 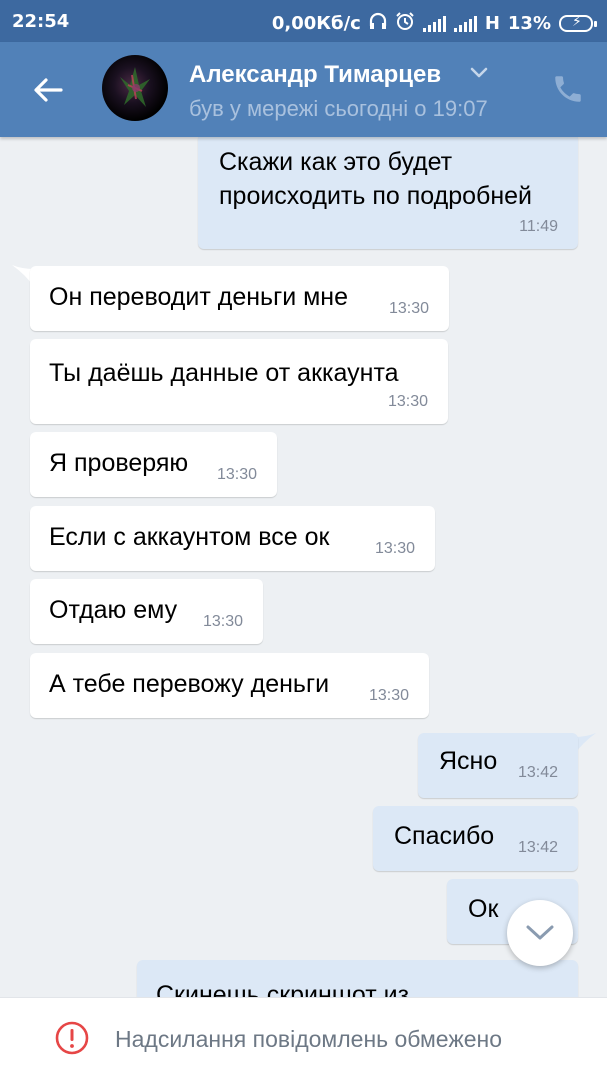 I want to click on exclamation-circle-icon, so click(x=72, y=1038).